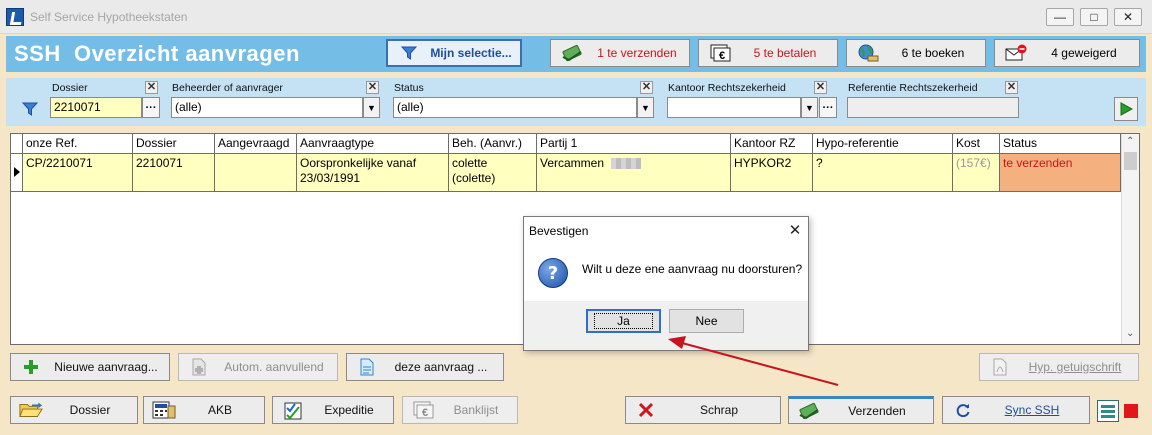 The height and width of the screenshot is (435, 1152). I want to click on bank-list-button: € Banklijst, so click(460, 410).